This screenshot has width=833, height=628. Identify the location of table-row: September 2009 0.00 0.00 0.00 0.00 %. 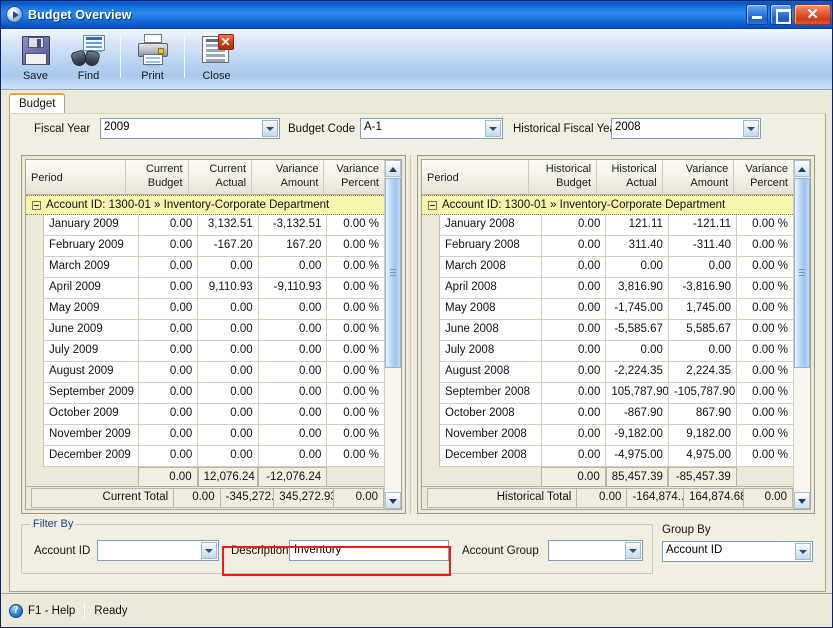
(205, 393).